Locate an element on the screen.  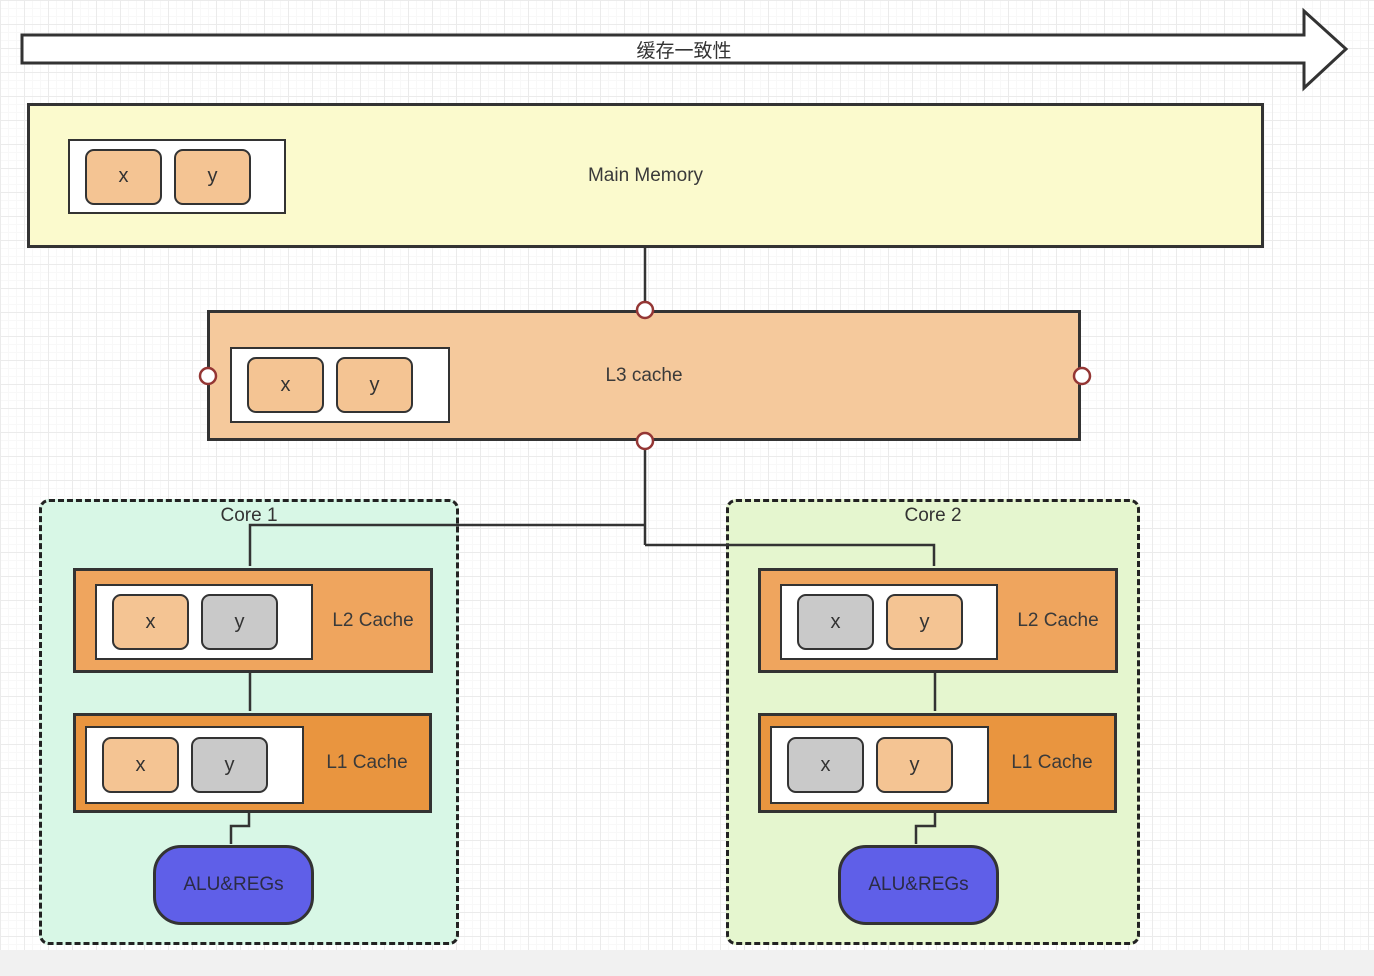
core2-l2-label: L2 Cache is located at coordinates (1058, 620).